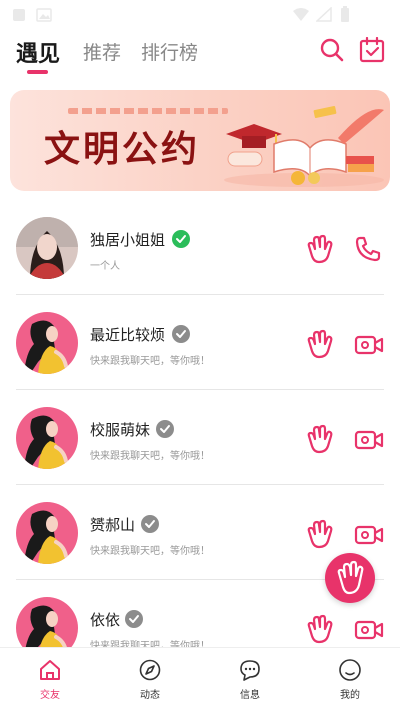 Image resolution: width=400 pixels, height=711 pixels. I want to click on user-name: 独居小姐姐, so click(128, 240).